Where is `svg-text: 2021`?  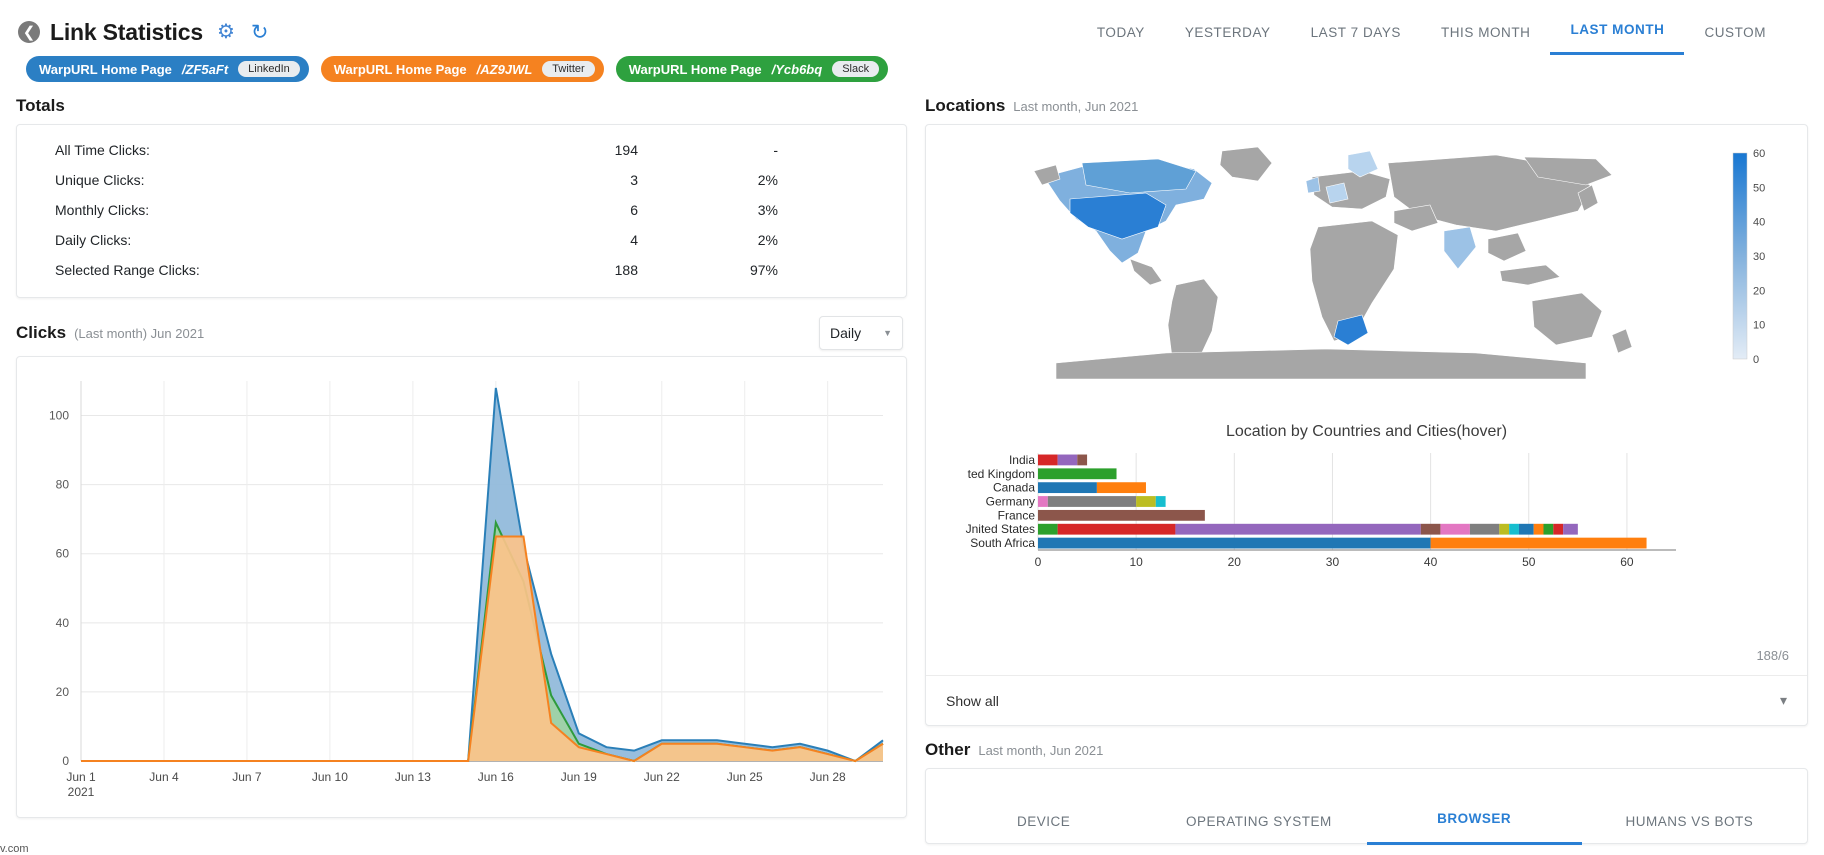 svg-text: 2021 is located at coordinates (81, 792).